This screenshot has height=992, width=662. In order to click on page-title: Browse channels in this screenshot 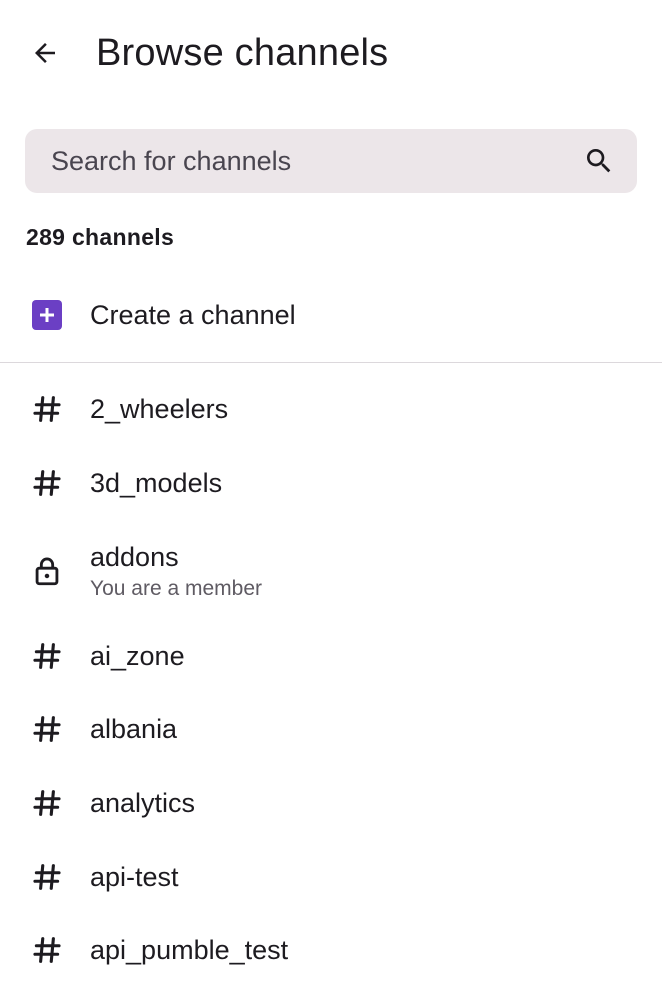, I will do `click(242, 53)`.